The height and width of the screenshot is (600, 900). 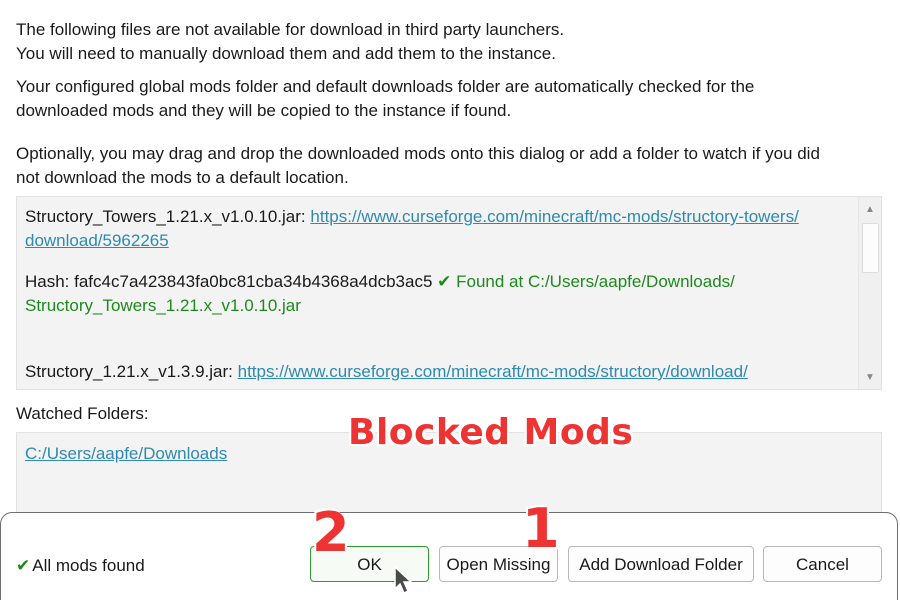 What do you see at coordinates (82, 413) in the screenshot?
I see `watched-folders-label: Watched Folders:` at bounding box center [82, 413].